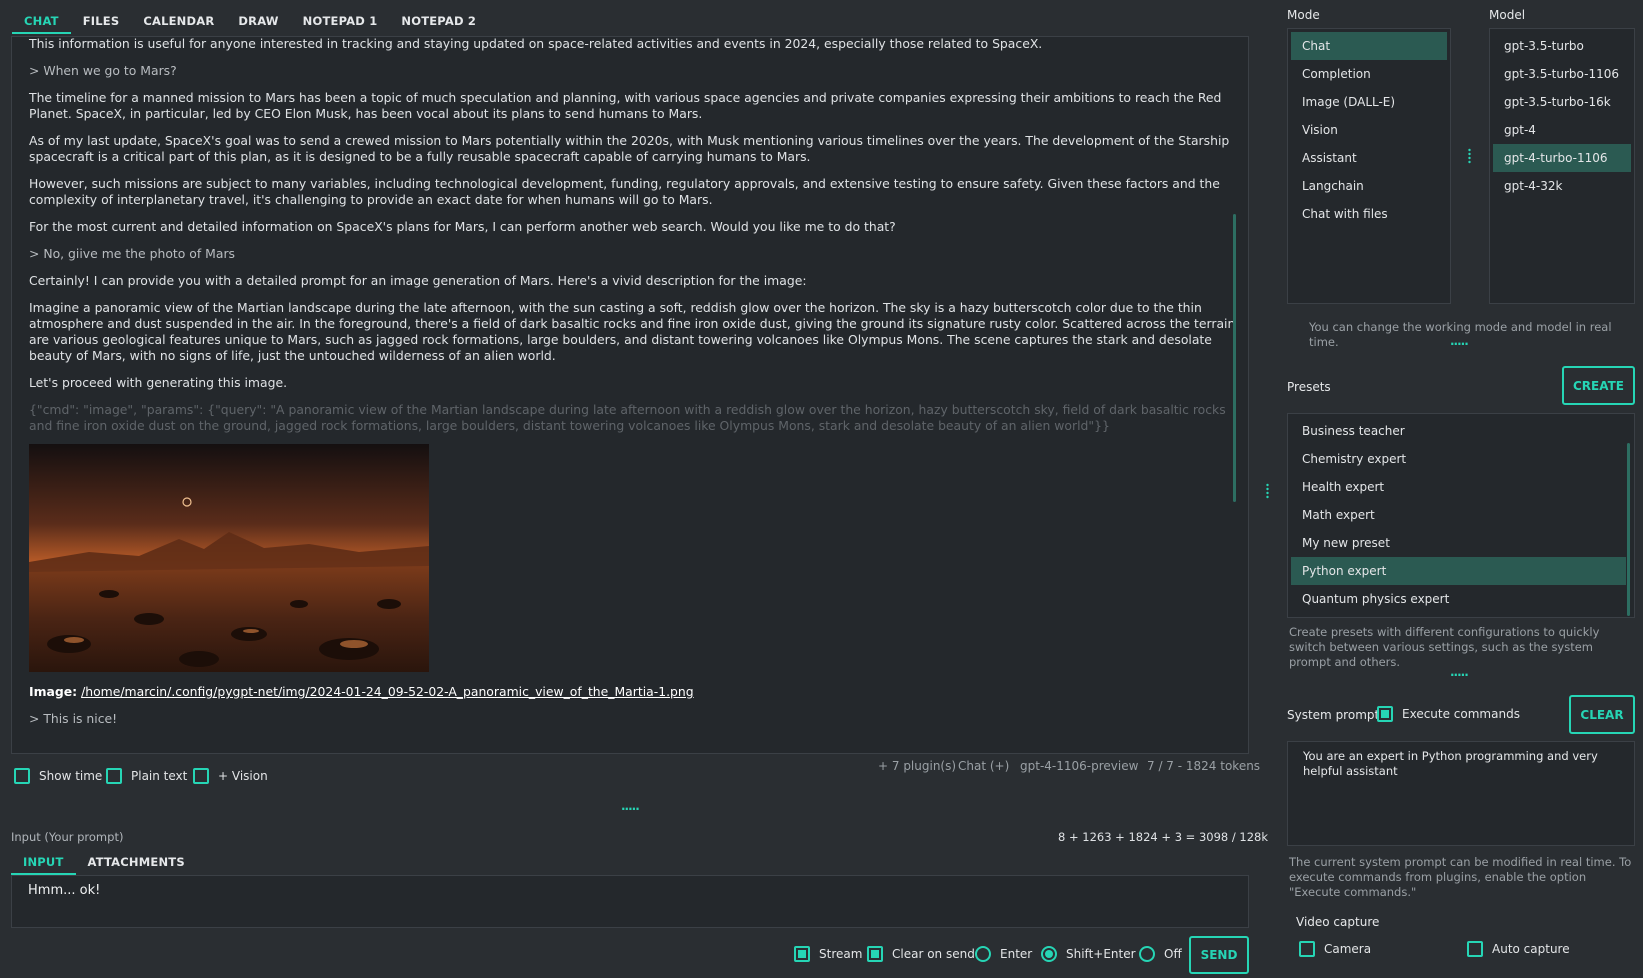 The height and width of the screenshot is (978, 1643). Describe the element at coordinates (1461, 459) in the screenshot. I see `preset-item: Chemistry expert` at that location.